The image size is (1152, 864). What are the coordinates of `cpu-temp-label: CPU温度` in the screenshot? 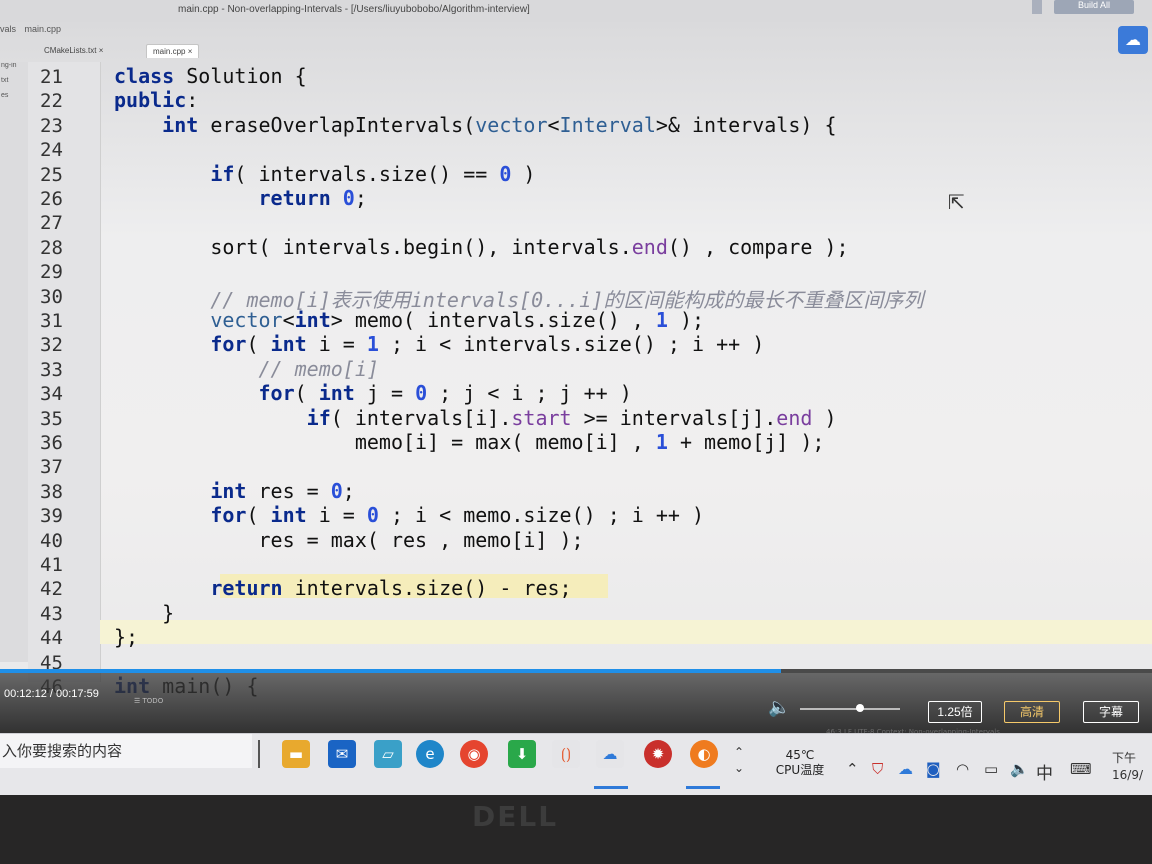 It's located at (800, 770).